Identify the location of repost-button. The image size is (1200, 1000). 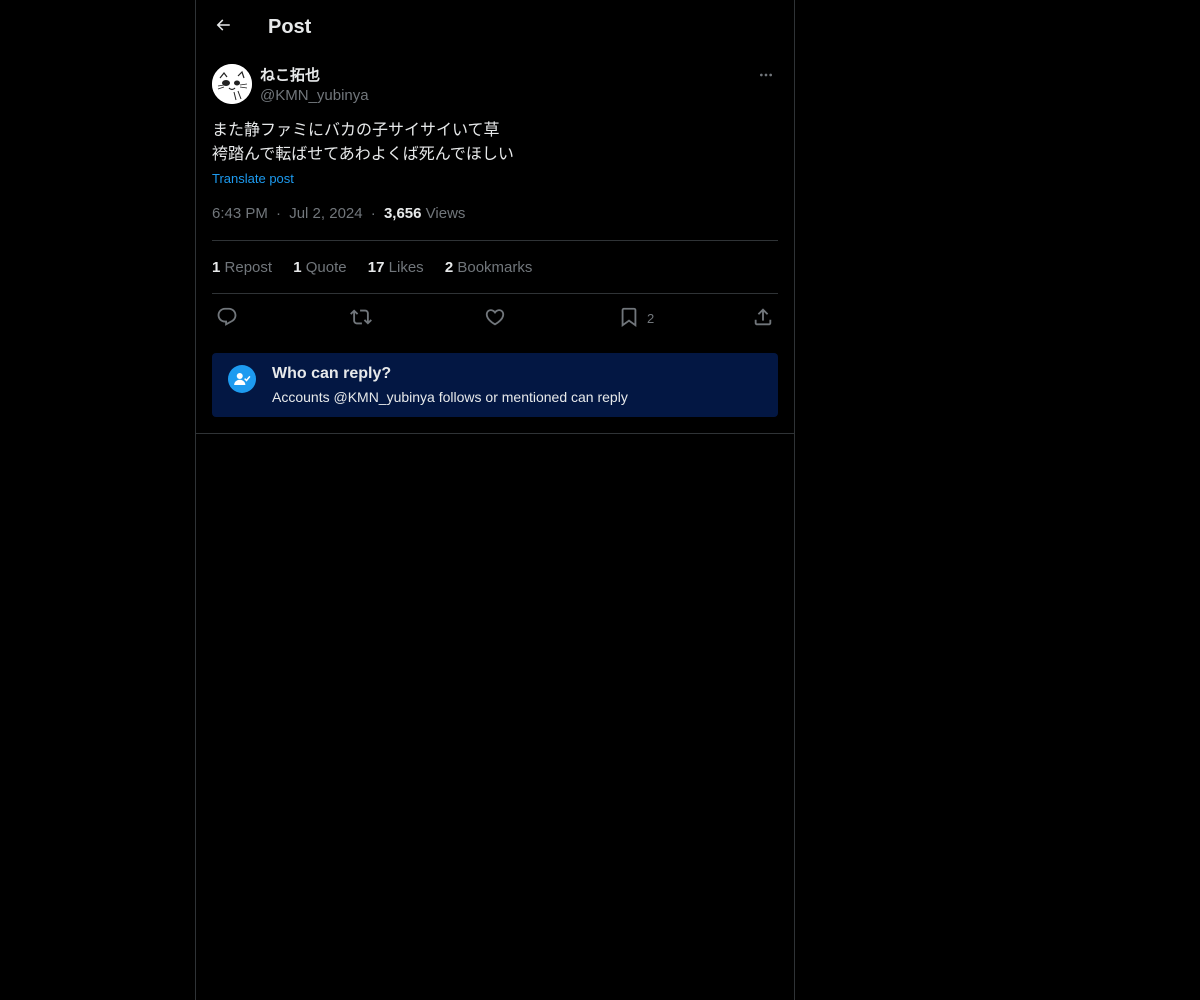
(361, 317).